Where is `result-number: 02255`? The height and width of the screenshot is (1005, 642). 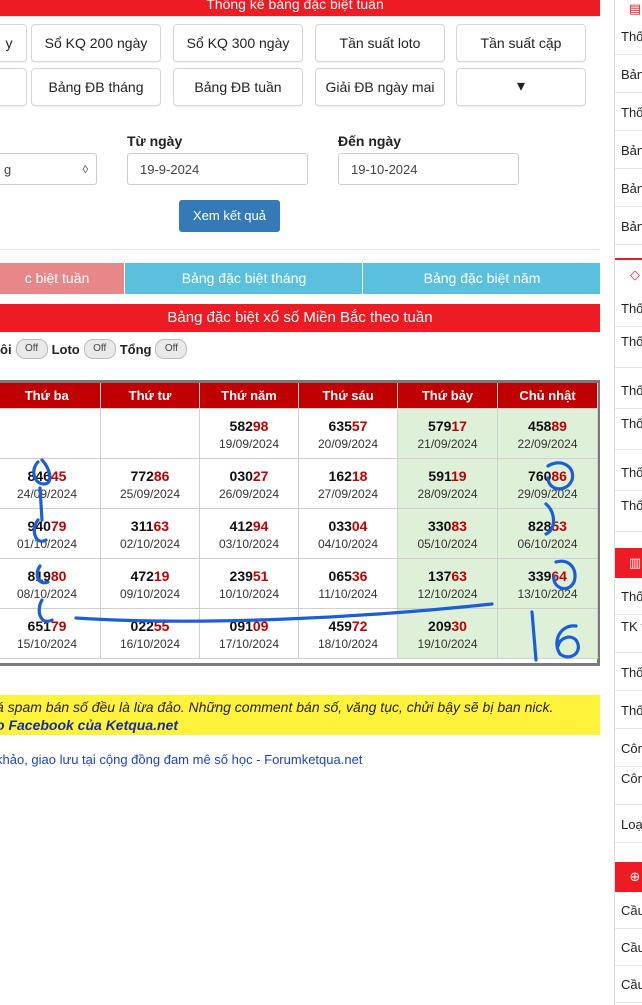 result-number: 02255 is located at coordinates (150, 626).